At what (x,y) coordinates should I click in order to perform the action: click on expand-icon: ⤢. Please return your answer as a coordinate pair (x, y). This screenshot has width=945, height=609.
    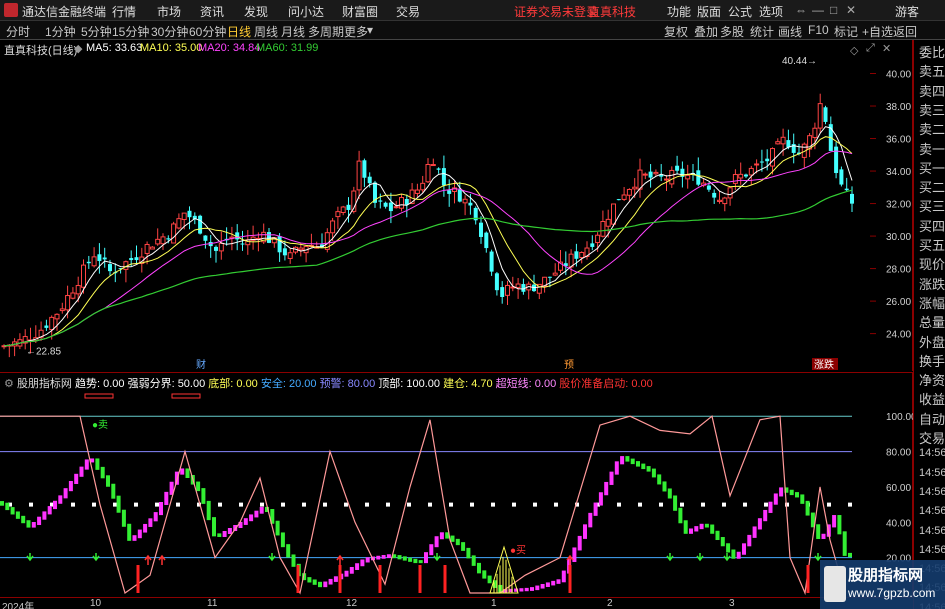
    Looking at the image, I should click on (870, 48).